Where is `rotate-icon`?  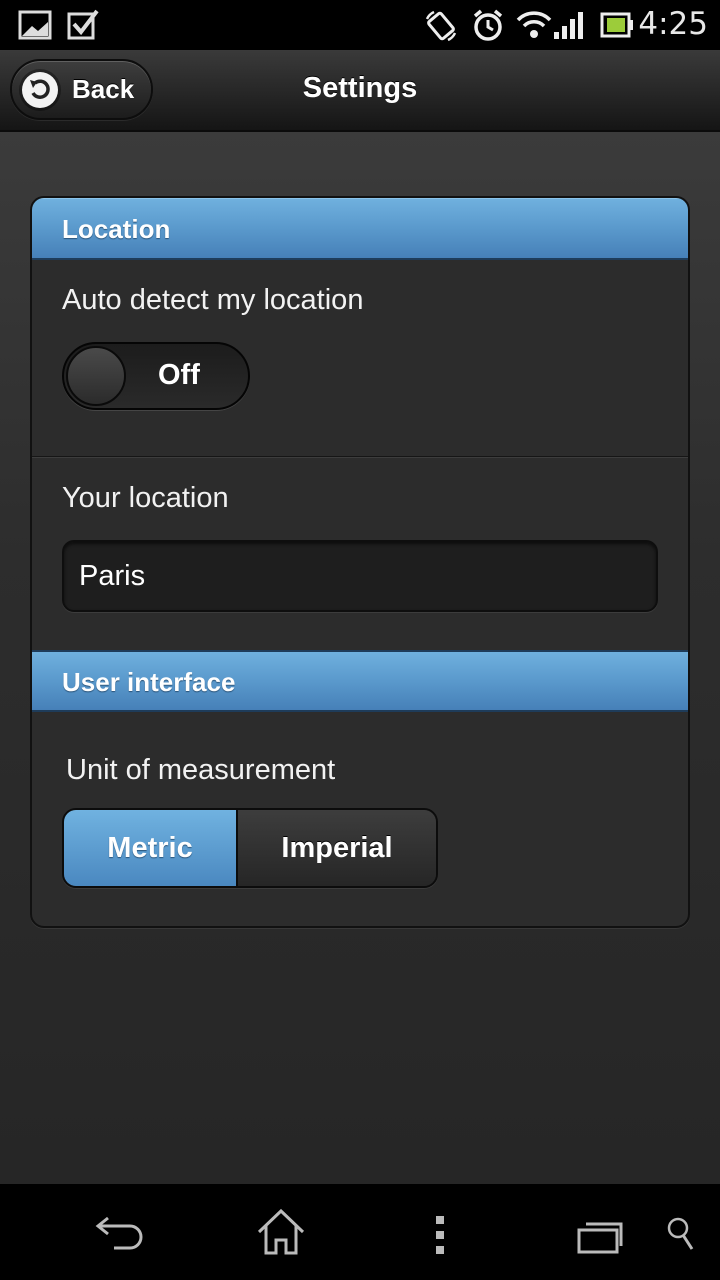 rotate-icon is located at coordinates (441, 26).